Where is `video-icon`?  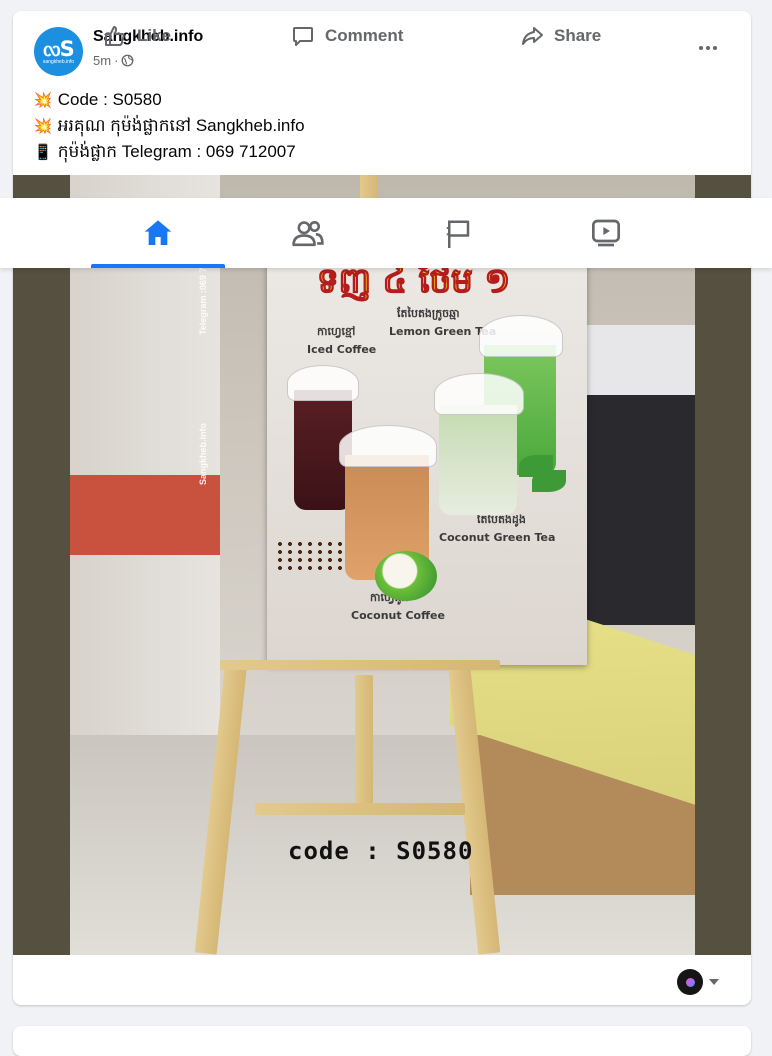 video-icon is located at coordinates (606, 233).